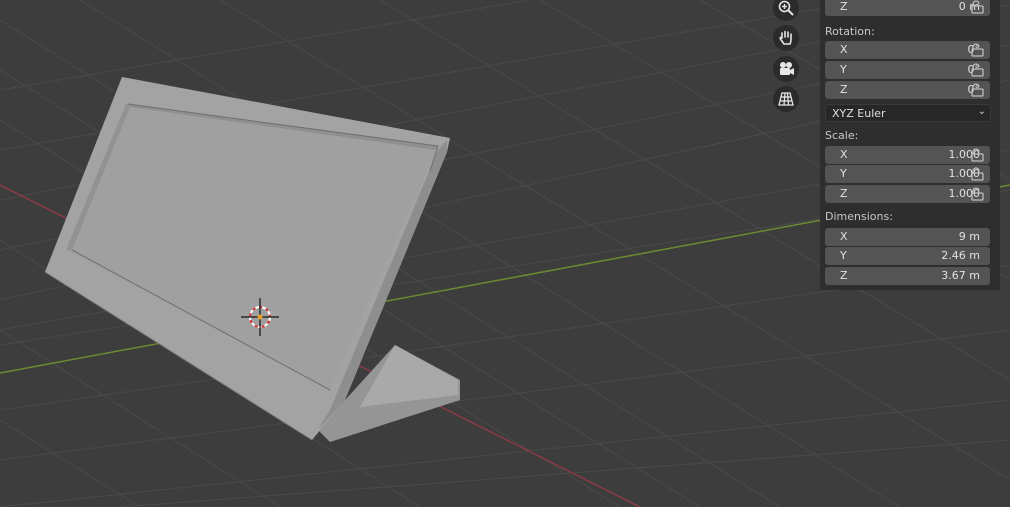  I want to click on dimension-z-value: 3.67 m, so click(960, 275).